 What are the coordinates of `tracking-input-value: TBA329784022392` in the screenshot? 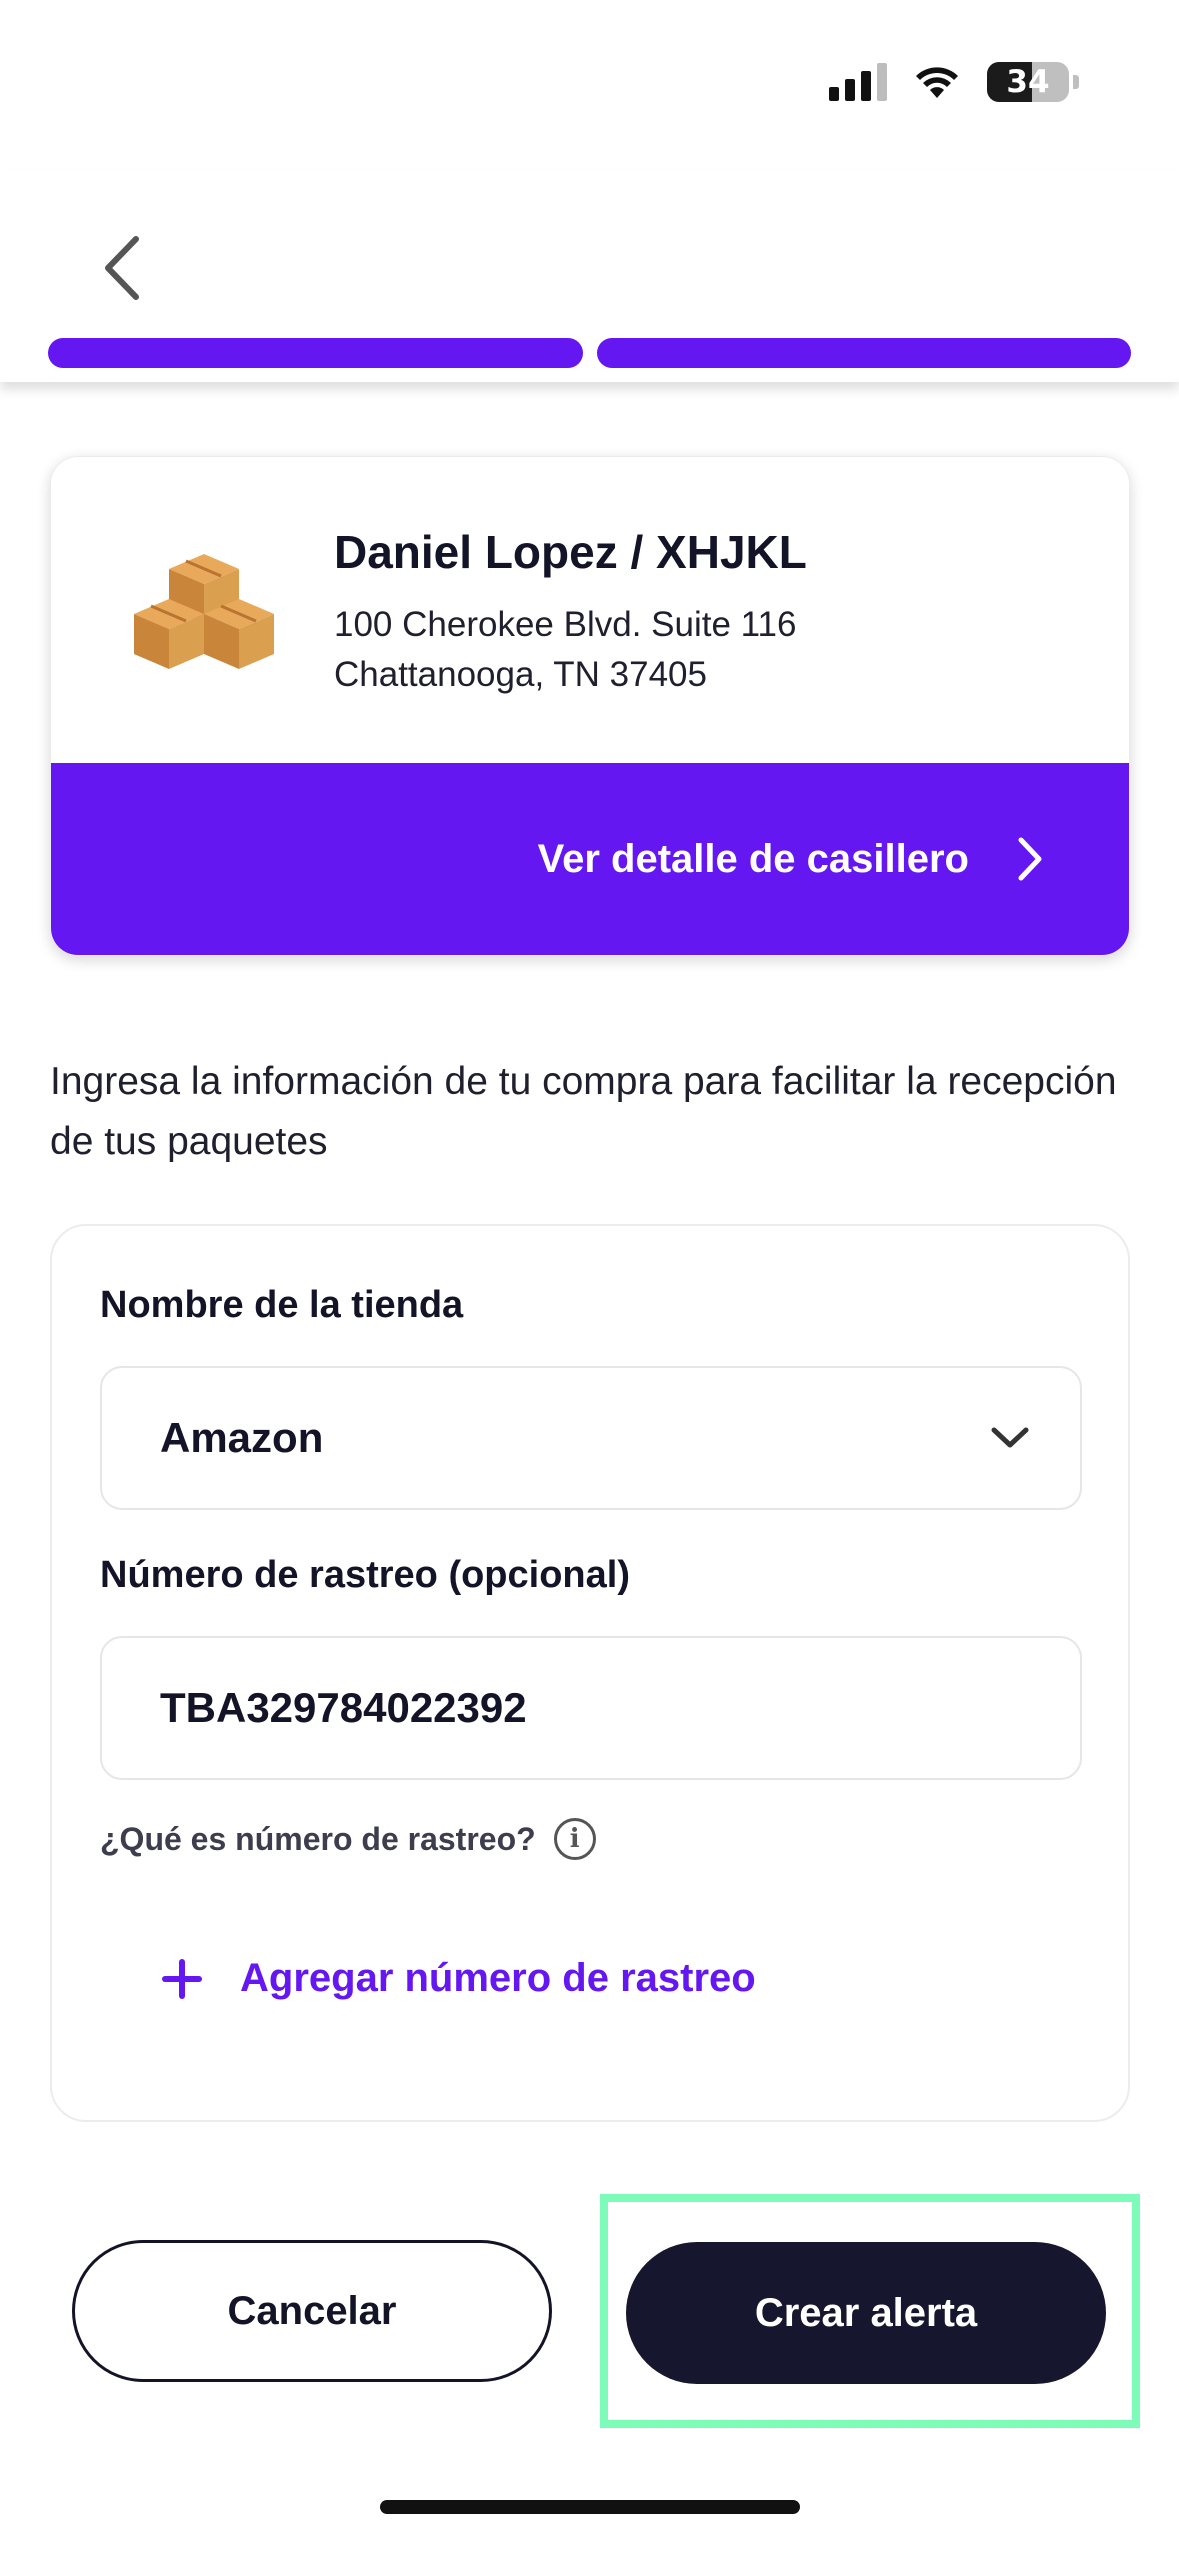 It's located at (343, 1707).